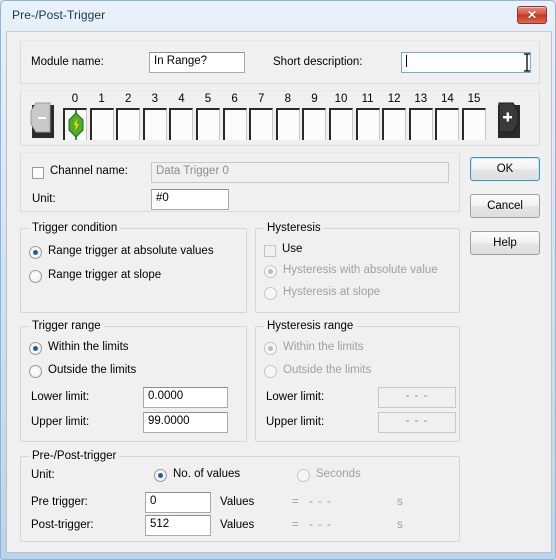  Describe the element at coordinates (208, 99) in the screenshot. I see `channel-number-5: 5` at that location.